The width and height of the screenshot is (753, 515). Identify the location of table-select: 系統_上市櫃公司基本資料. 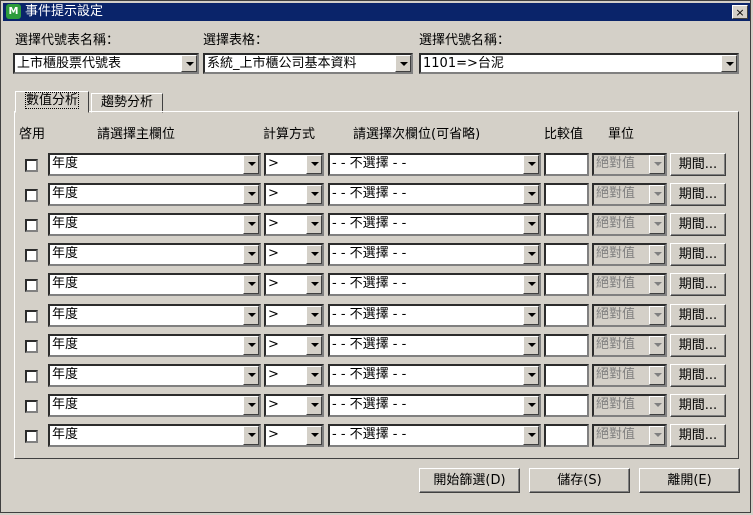
(308, 63).